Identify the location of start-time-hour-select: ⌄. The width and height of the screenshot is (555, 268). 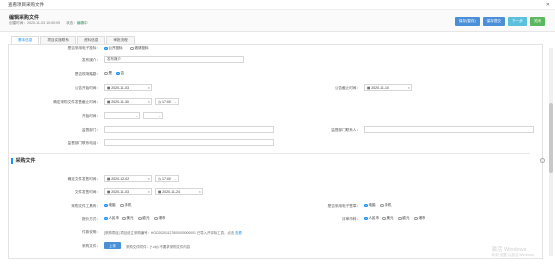
(153, 115).